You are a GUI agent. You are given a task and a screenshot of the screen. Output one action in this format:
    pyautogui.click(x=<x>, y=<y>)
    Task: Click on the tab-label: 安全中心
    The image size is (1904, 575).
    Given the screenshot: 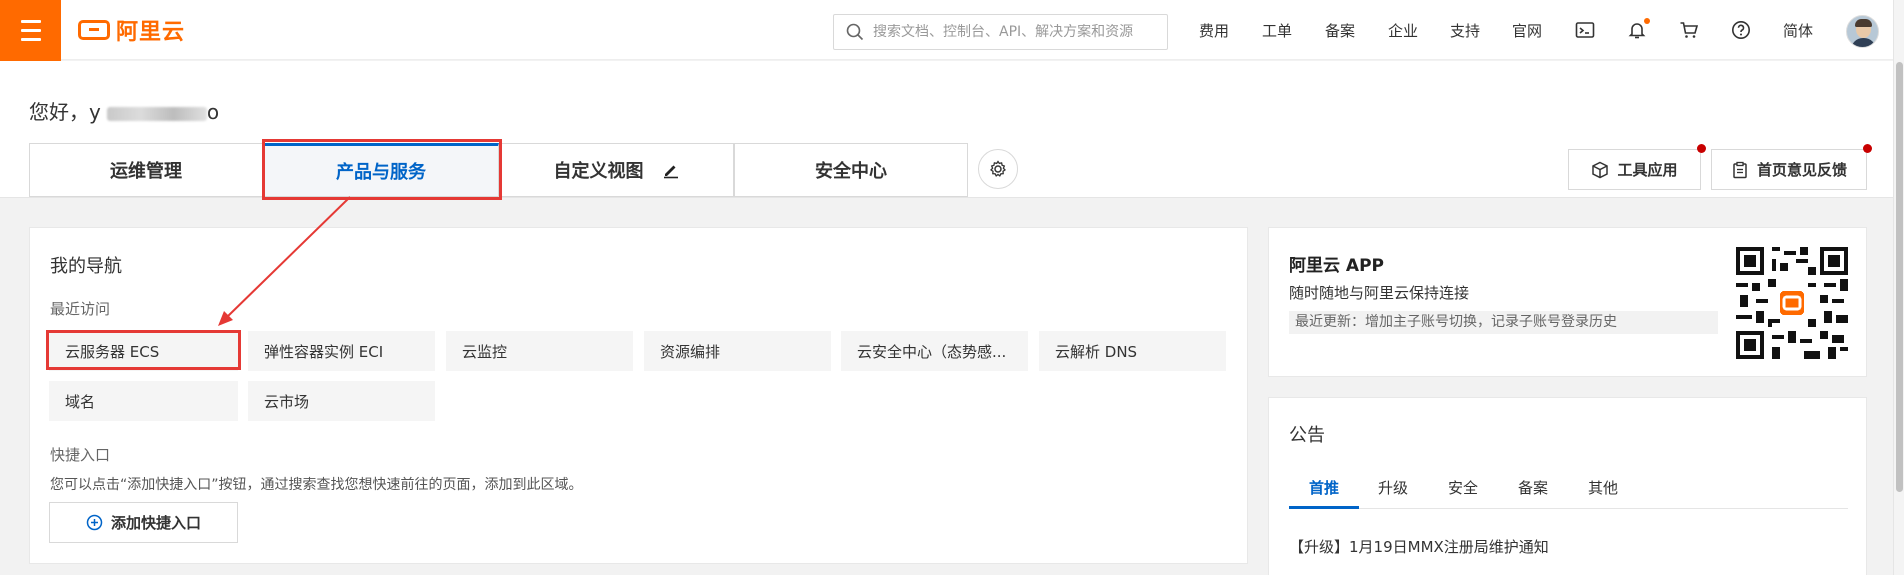 What is the action you would take?
    pyautogui.click(x=851, y=171)
    